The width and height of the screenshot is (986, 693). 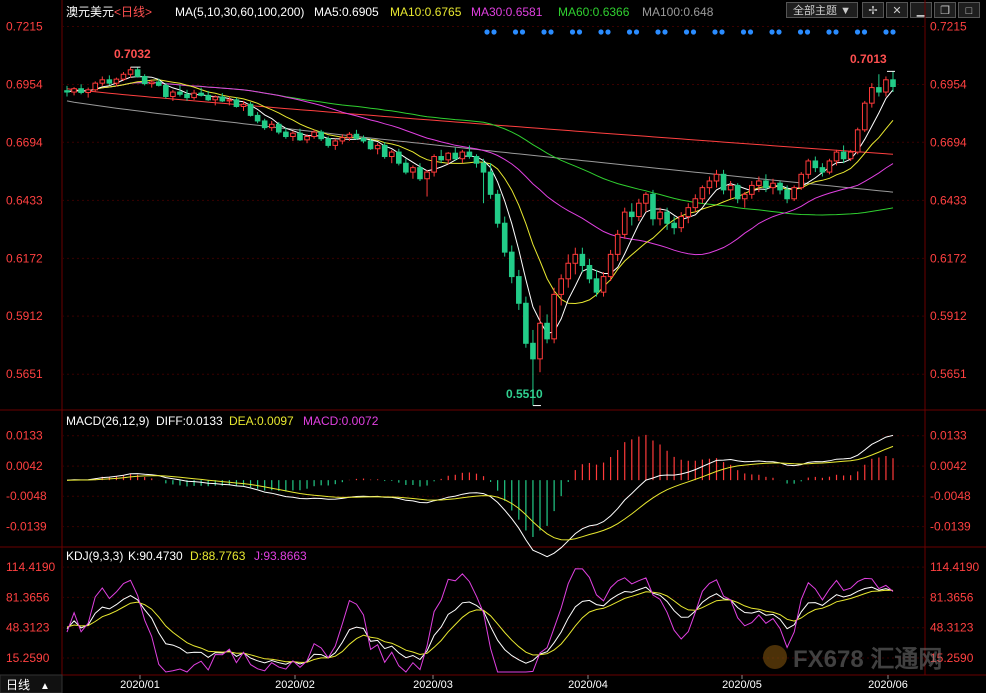 I want to click on price-tick-right: 0.6954, so click(x=948, y=84).